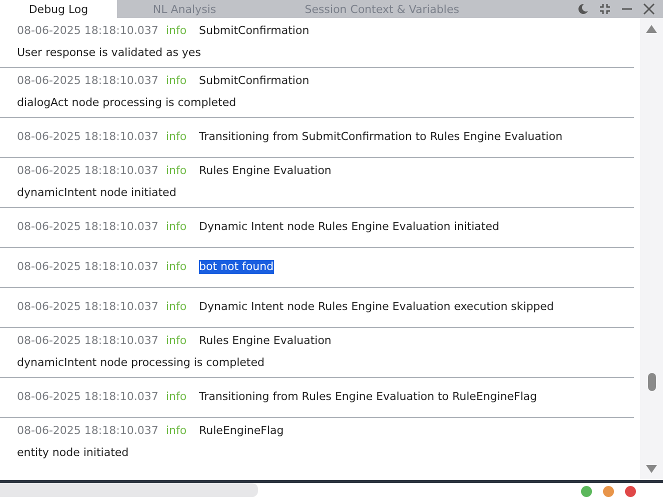  What do you see at coordinates (382, 9) in the screenshot?
I see `tab: Session Context & Variables` at bounding box center [382, 9].